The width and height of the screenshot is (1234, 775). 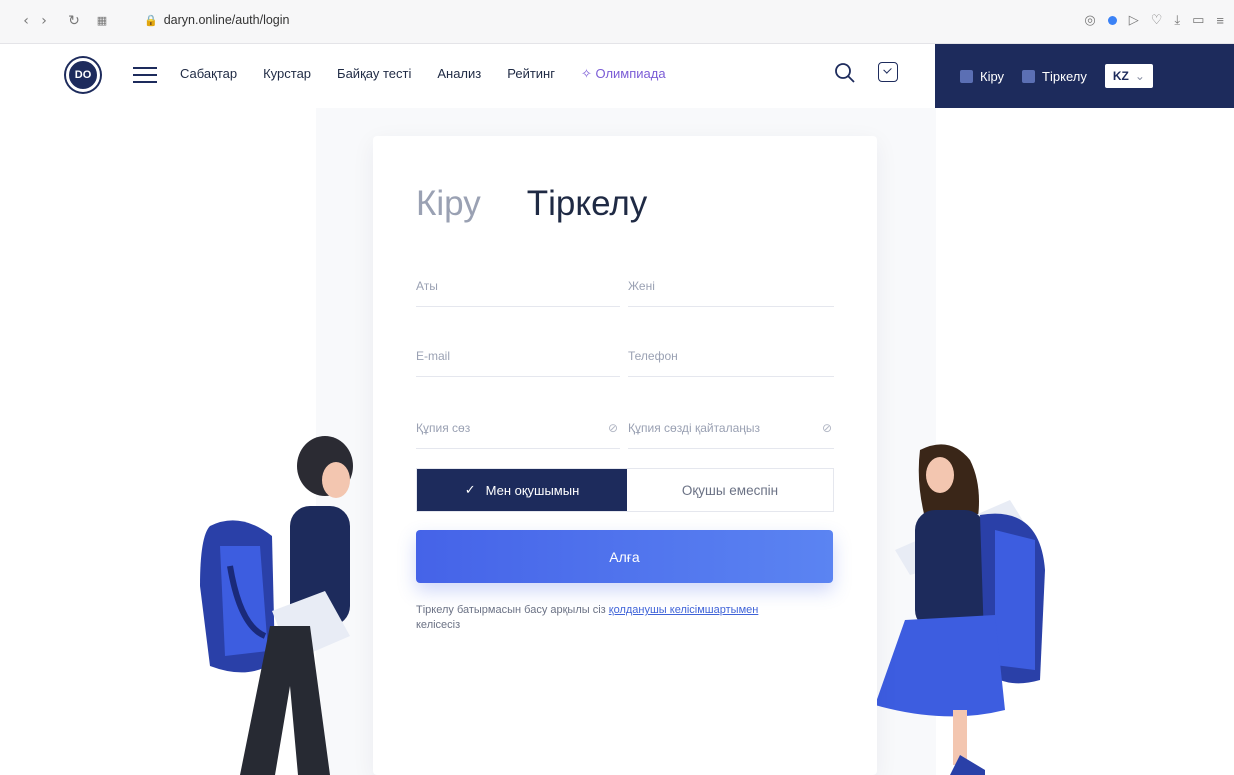 What do you see at coordinates (866, 73) in the screenshot?
I see `header-icons` at bounding box center [866, 73].